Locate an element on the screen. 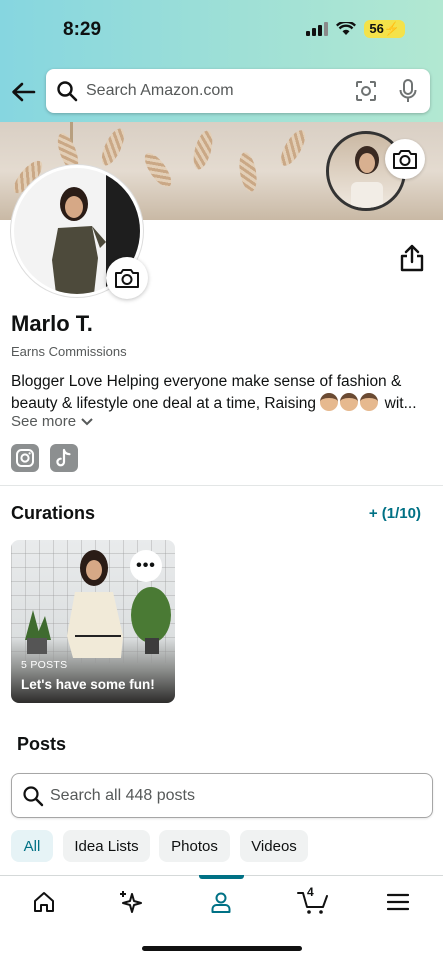 The width and height of the screenshot is (443, 960). card-more-button: ••• is located at coordinates (146, 566).